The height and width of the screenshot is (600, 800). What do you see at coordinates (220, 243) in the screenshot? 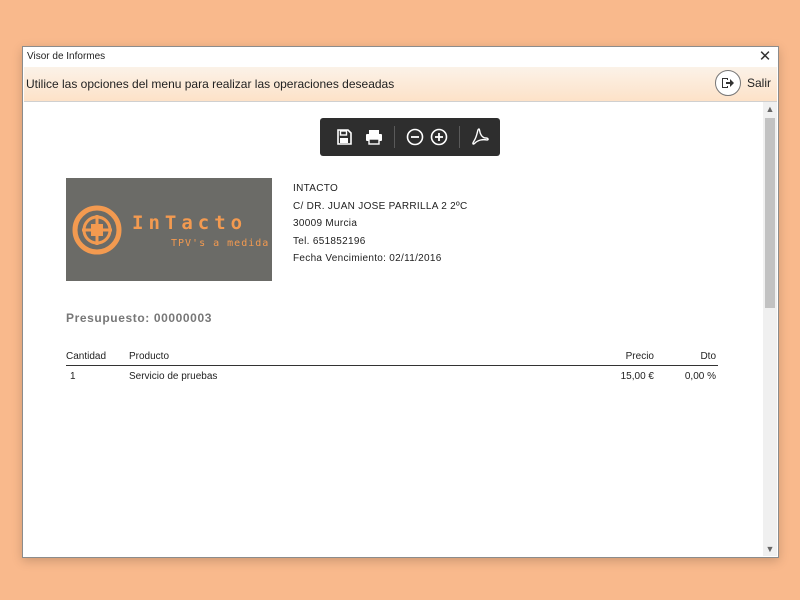
I see `logo-tagline: TPV's a medida` at bounding box center [220, 243].